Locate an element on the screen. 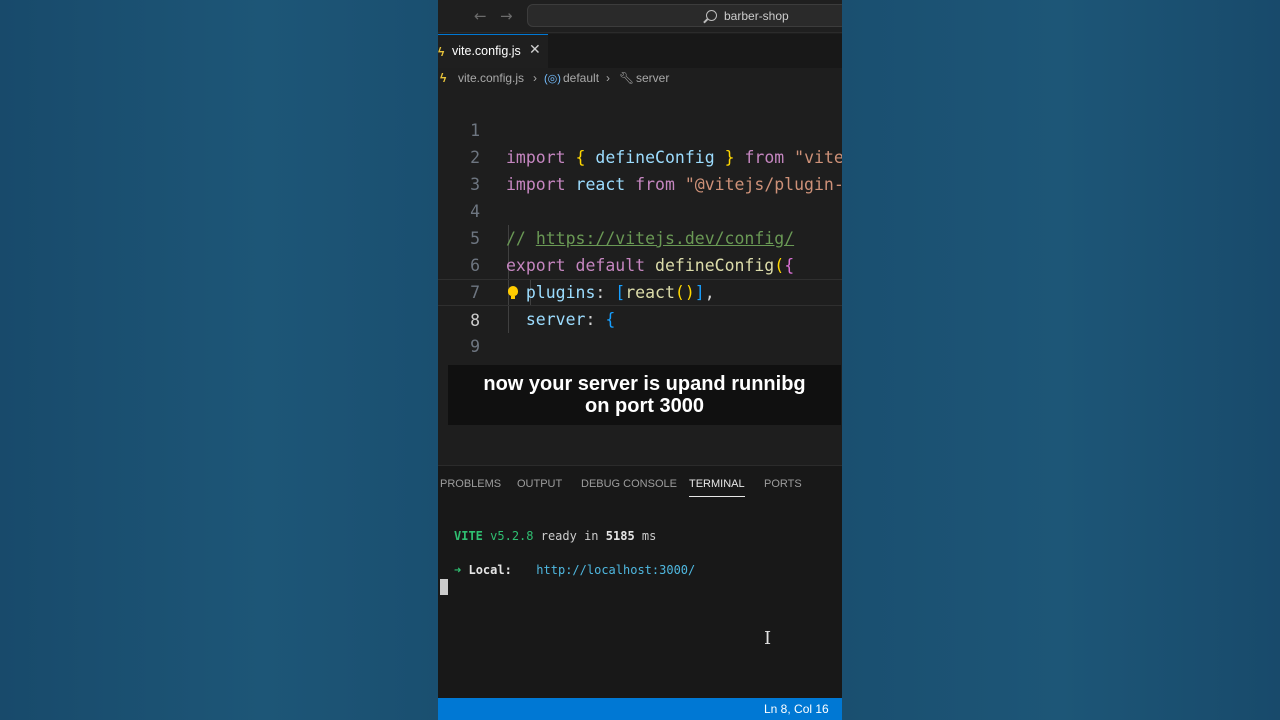 The height and width of the screenshot is (720, 1280). status-bar: Ln 8, Col 16 is located at coordinates (640, 709).